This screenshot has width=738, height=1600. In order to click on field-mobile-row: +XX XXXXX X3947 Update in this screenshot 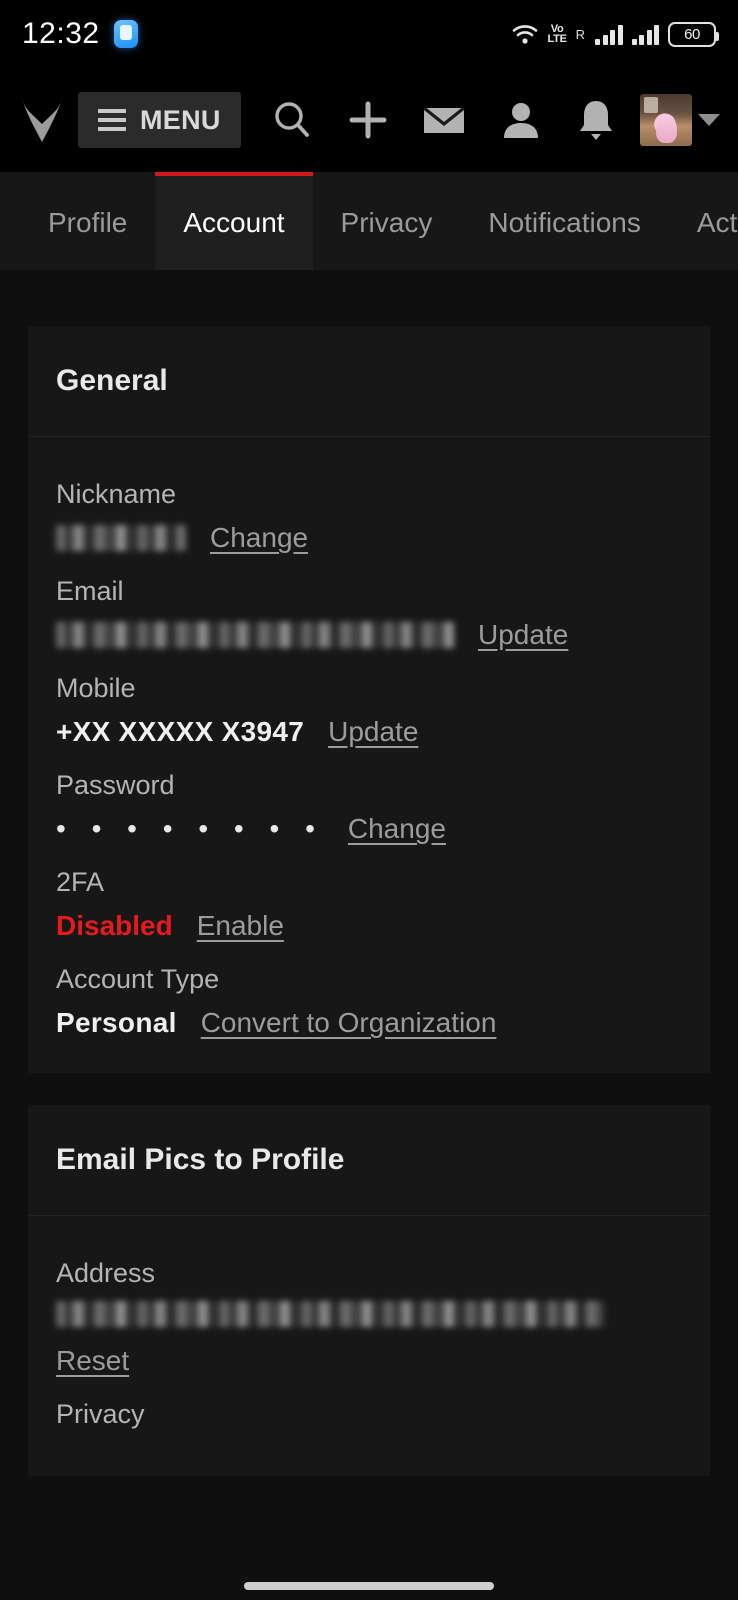, I will do `click(369, 732)`.